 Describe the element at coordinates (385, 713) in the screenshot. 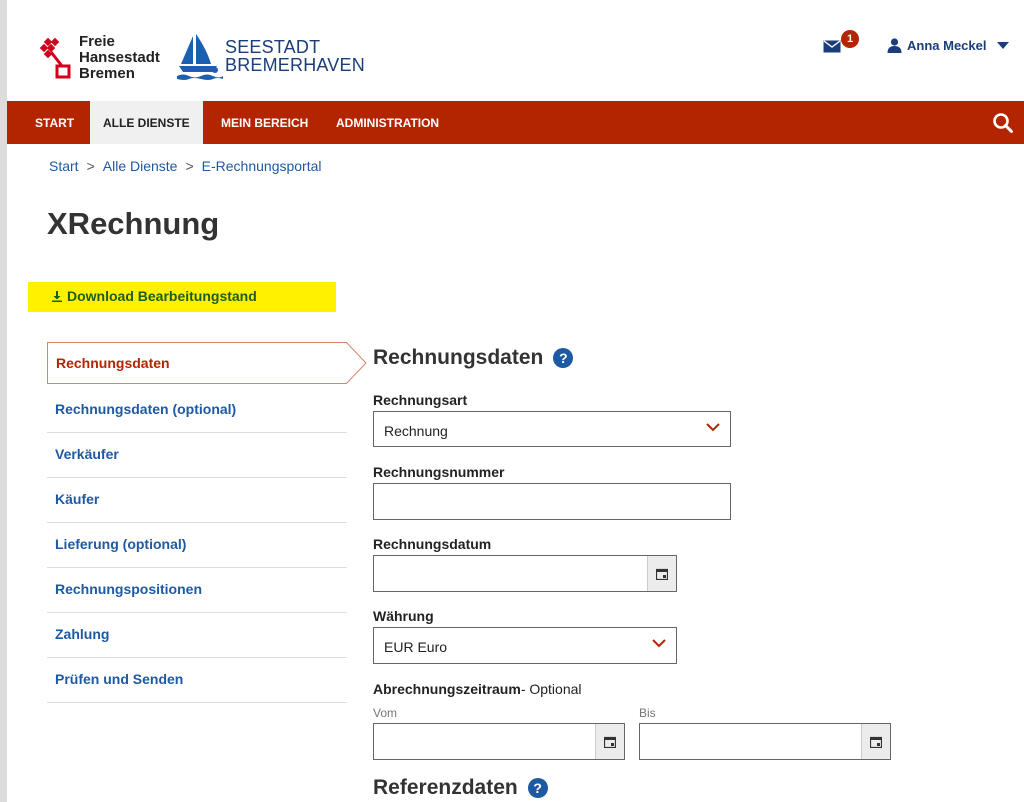

I see `vom-label: Vom` at that location.